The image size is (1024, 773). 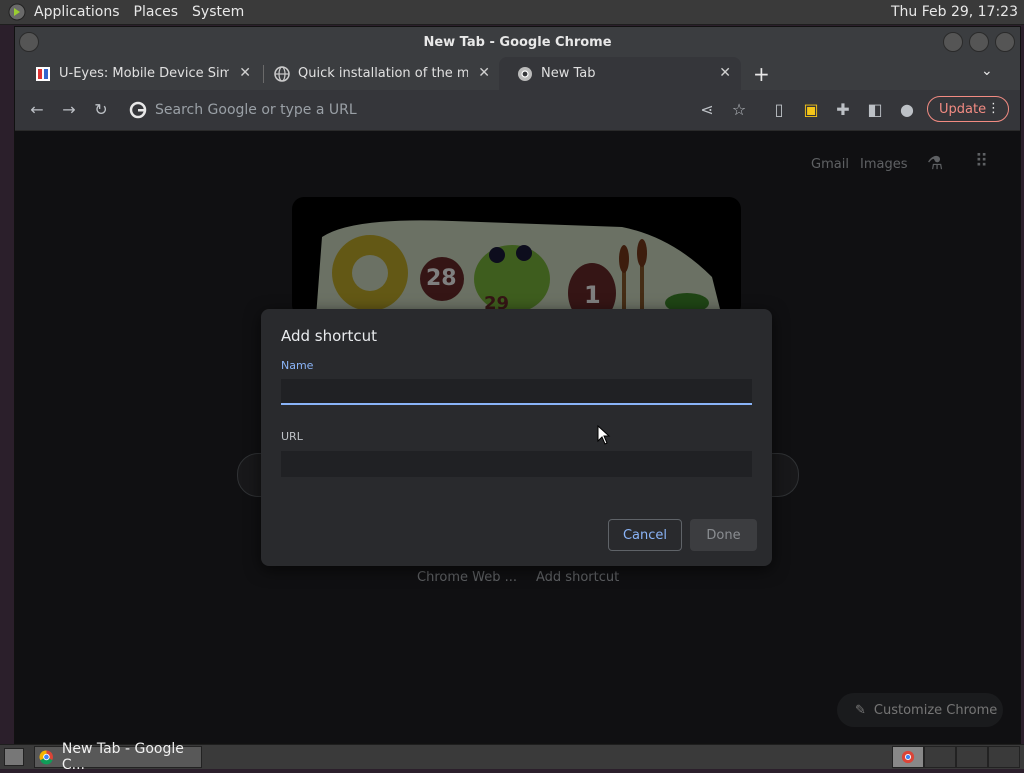 I want to click on google-g-icon, so click(x=138, y=110).